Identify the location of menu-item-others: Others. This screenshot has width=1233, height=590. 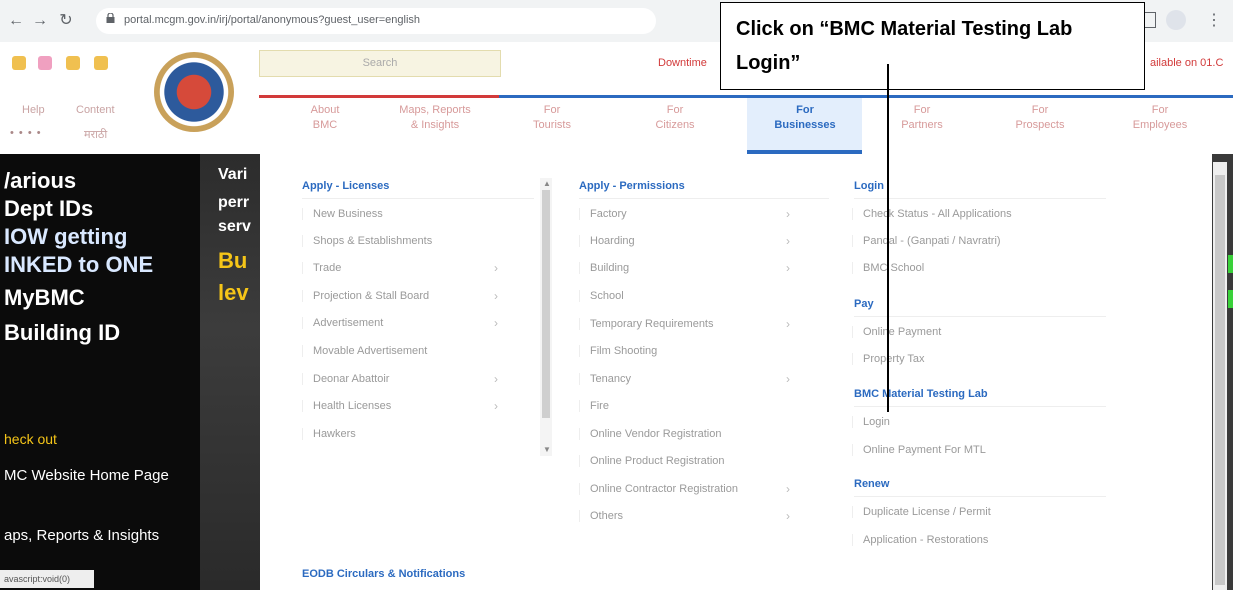
(601, 516).